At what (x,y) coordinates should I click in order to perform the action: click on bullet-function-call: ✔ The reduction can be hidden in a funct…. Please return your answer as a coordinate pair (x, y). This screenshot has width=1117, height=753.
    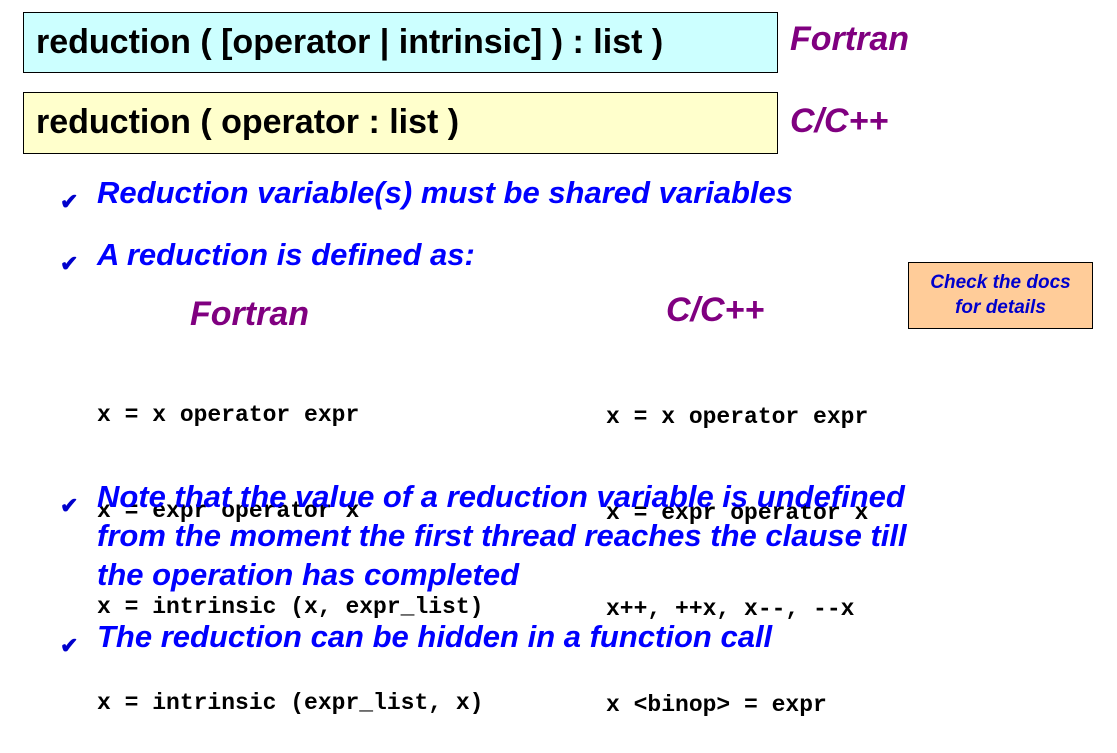
    Looking at the image, I should click on (416, 637).